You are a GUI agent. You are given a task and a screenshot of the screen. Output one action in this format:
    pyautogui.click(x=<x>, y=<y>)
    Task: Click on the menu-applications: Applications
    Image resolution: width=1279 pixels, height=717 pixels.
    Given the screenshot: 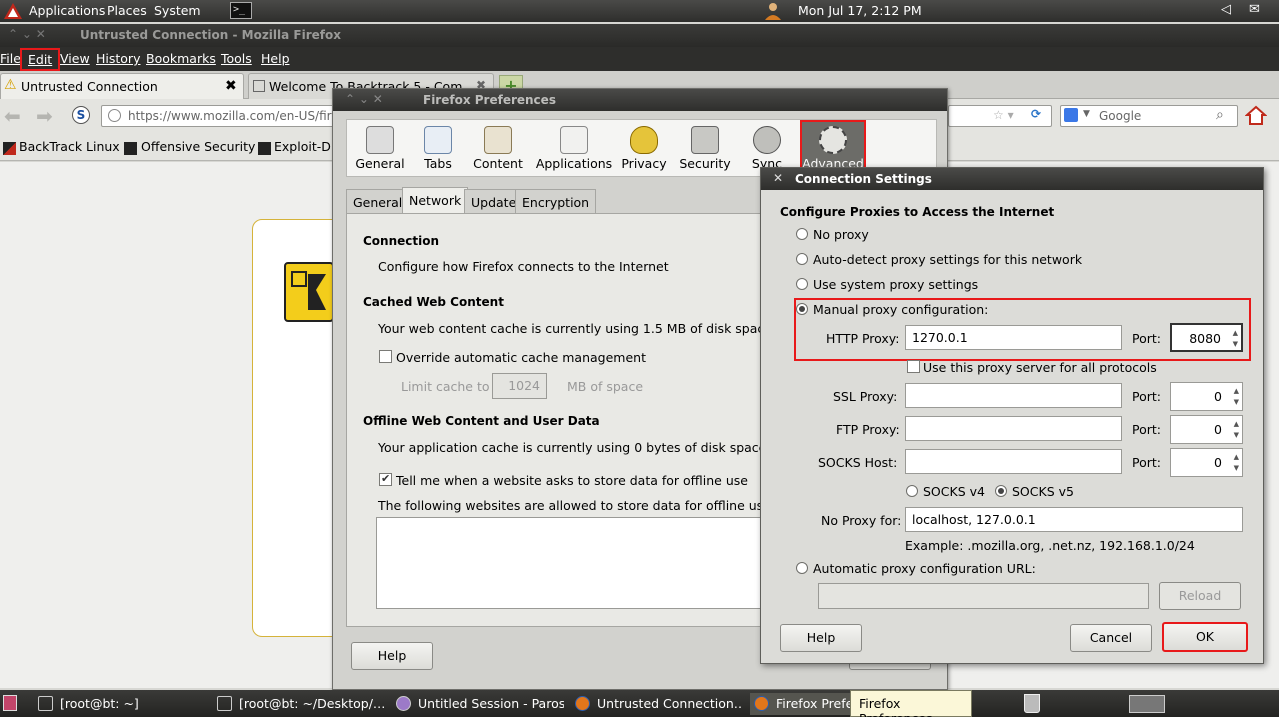 What is the action you would take?
    pyautogui.click(x=67, y=10)
    